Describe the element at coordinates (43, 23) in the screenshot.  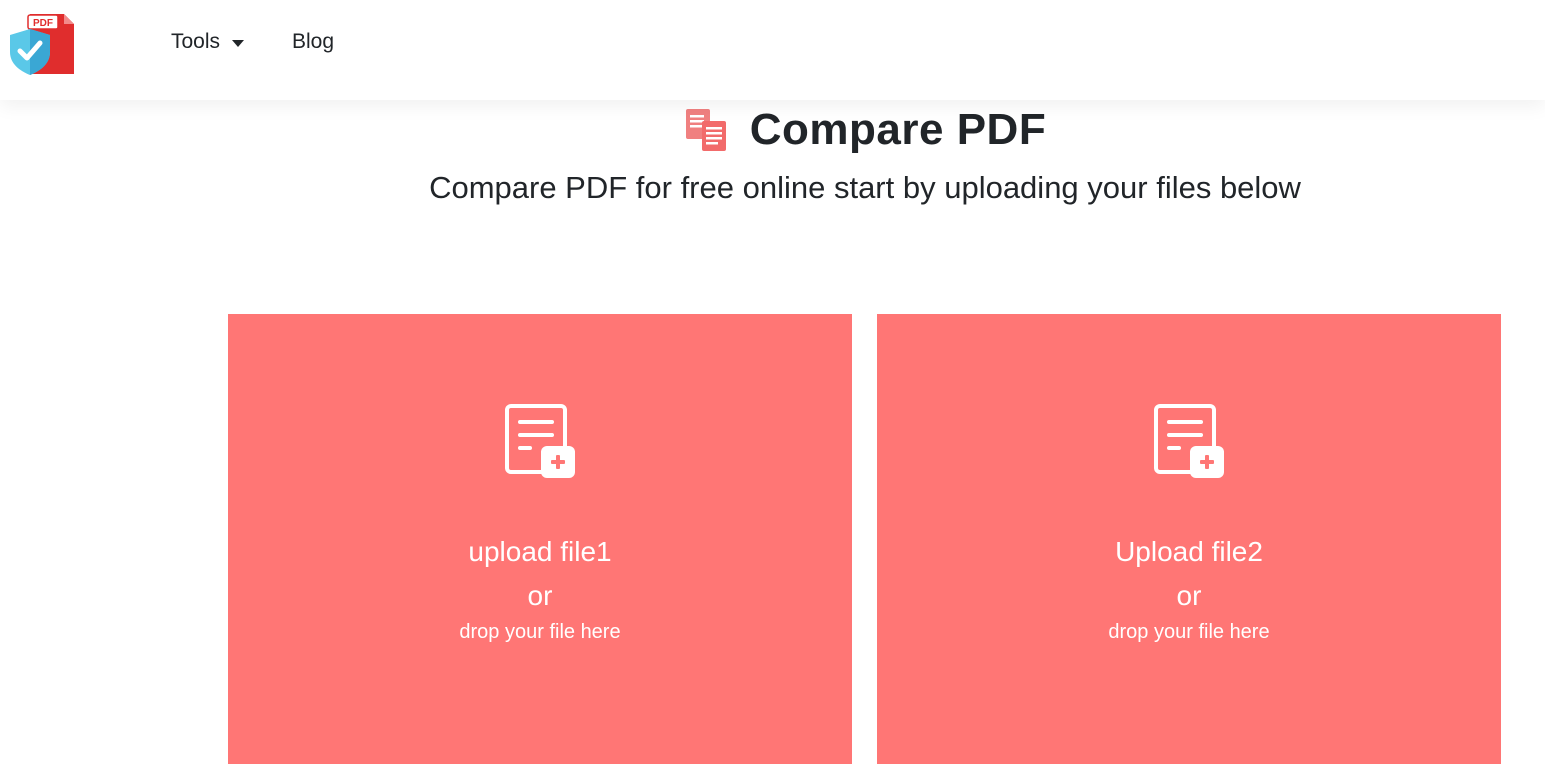
I see `logo-text: PDF` at that location.